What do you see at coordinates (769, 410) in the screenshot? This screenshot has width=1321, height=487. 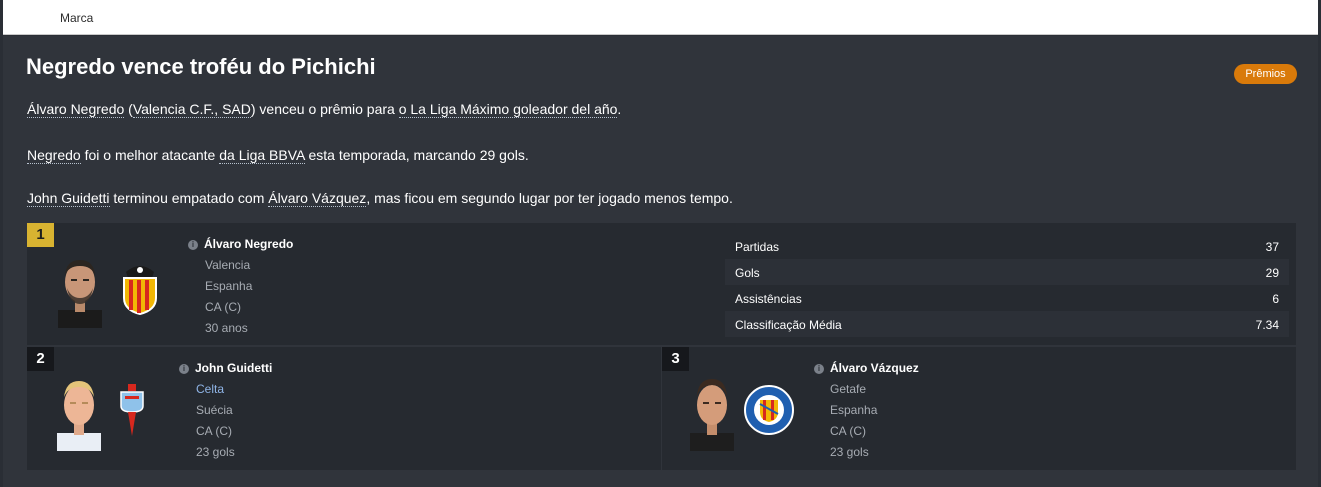 I see `getafe-crest-icon` at bounding box center [769, 410].